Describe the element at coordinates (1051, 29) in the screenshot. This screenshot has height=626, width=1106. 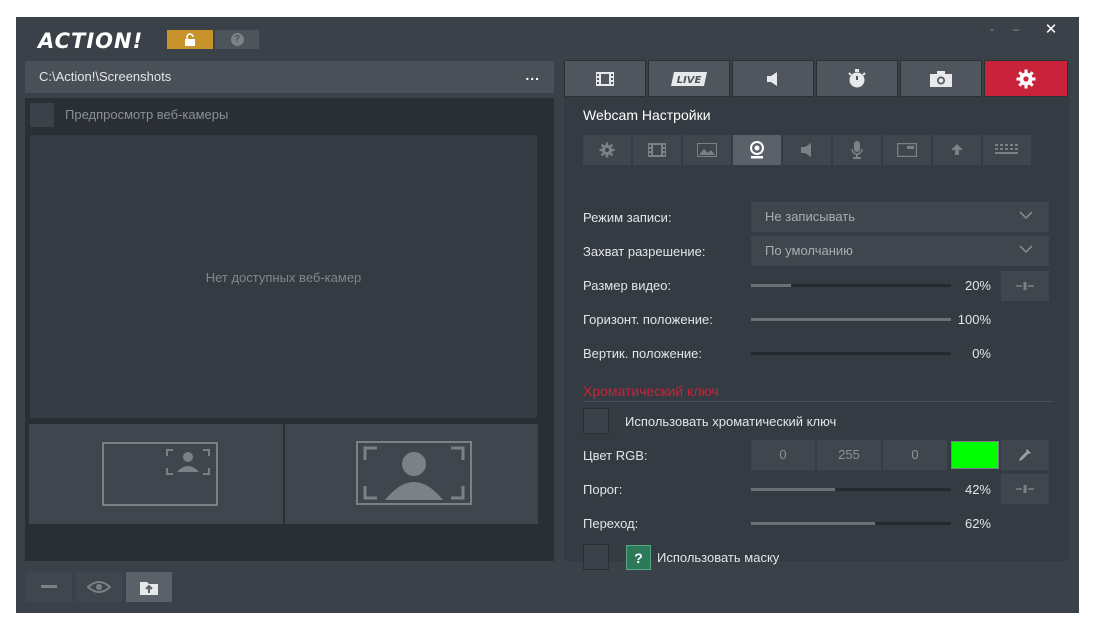
I see `close-button: ✕` at that location.